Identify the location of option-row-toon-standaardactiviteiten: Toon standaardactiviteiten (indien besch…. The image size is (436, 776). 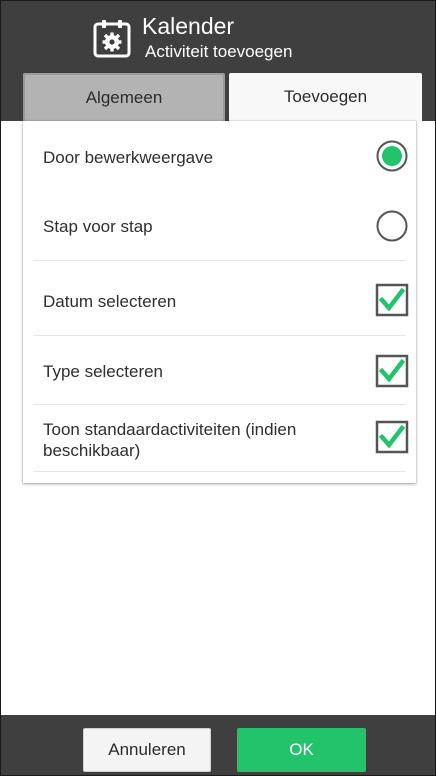
(219, 438).